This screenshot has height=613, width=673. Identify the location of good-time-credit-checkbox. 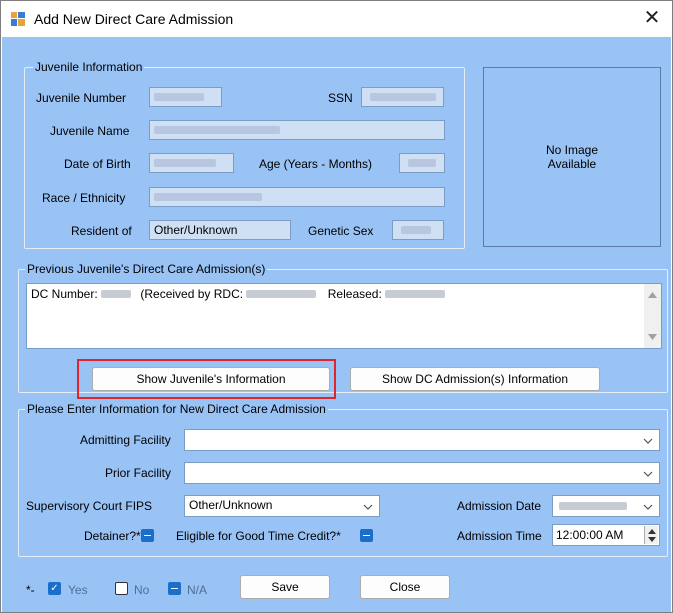
(366, 535).